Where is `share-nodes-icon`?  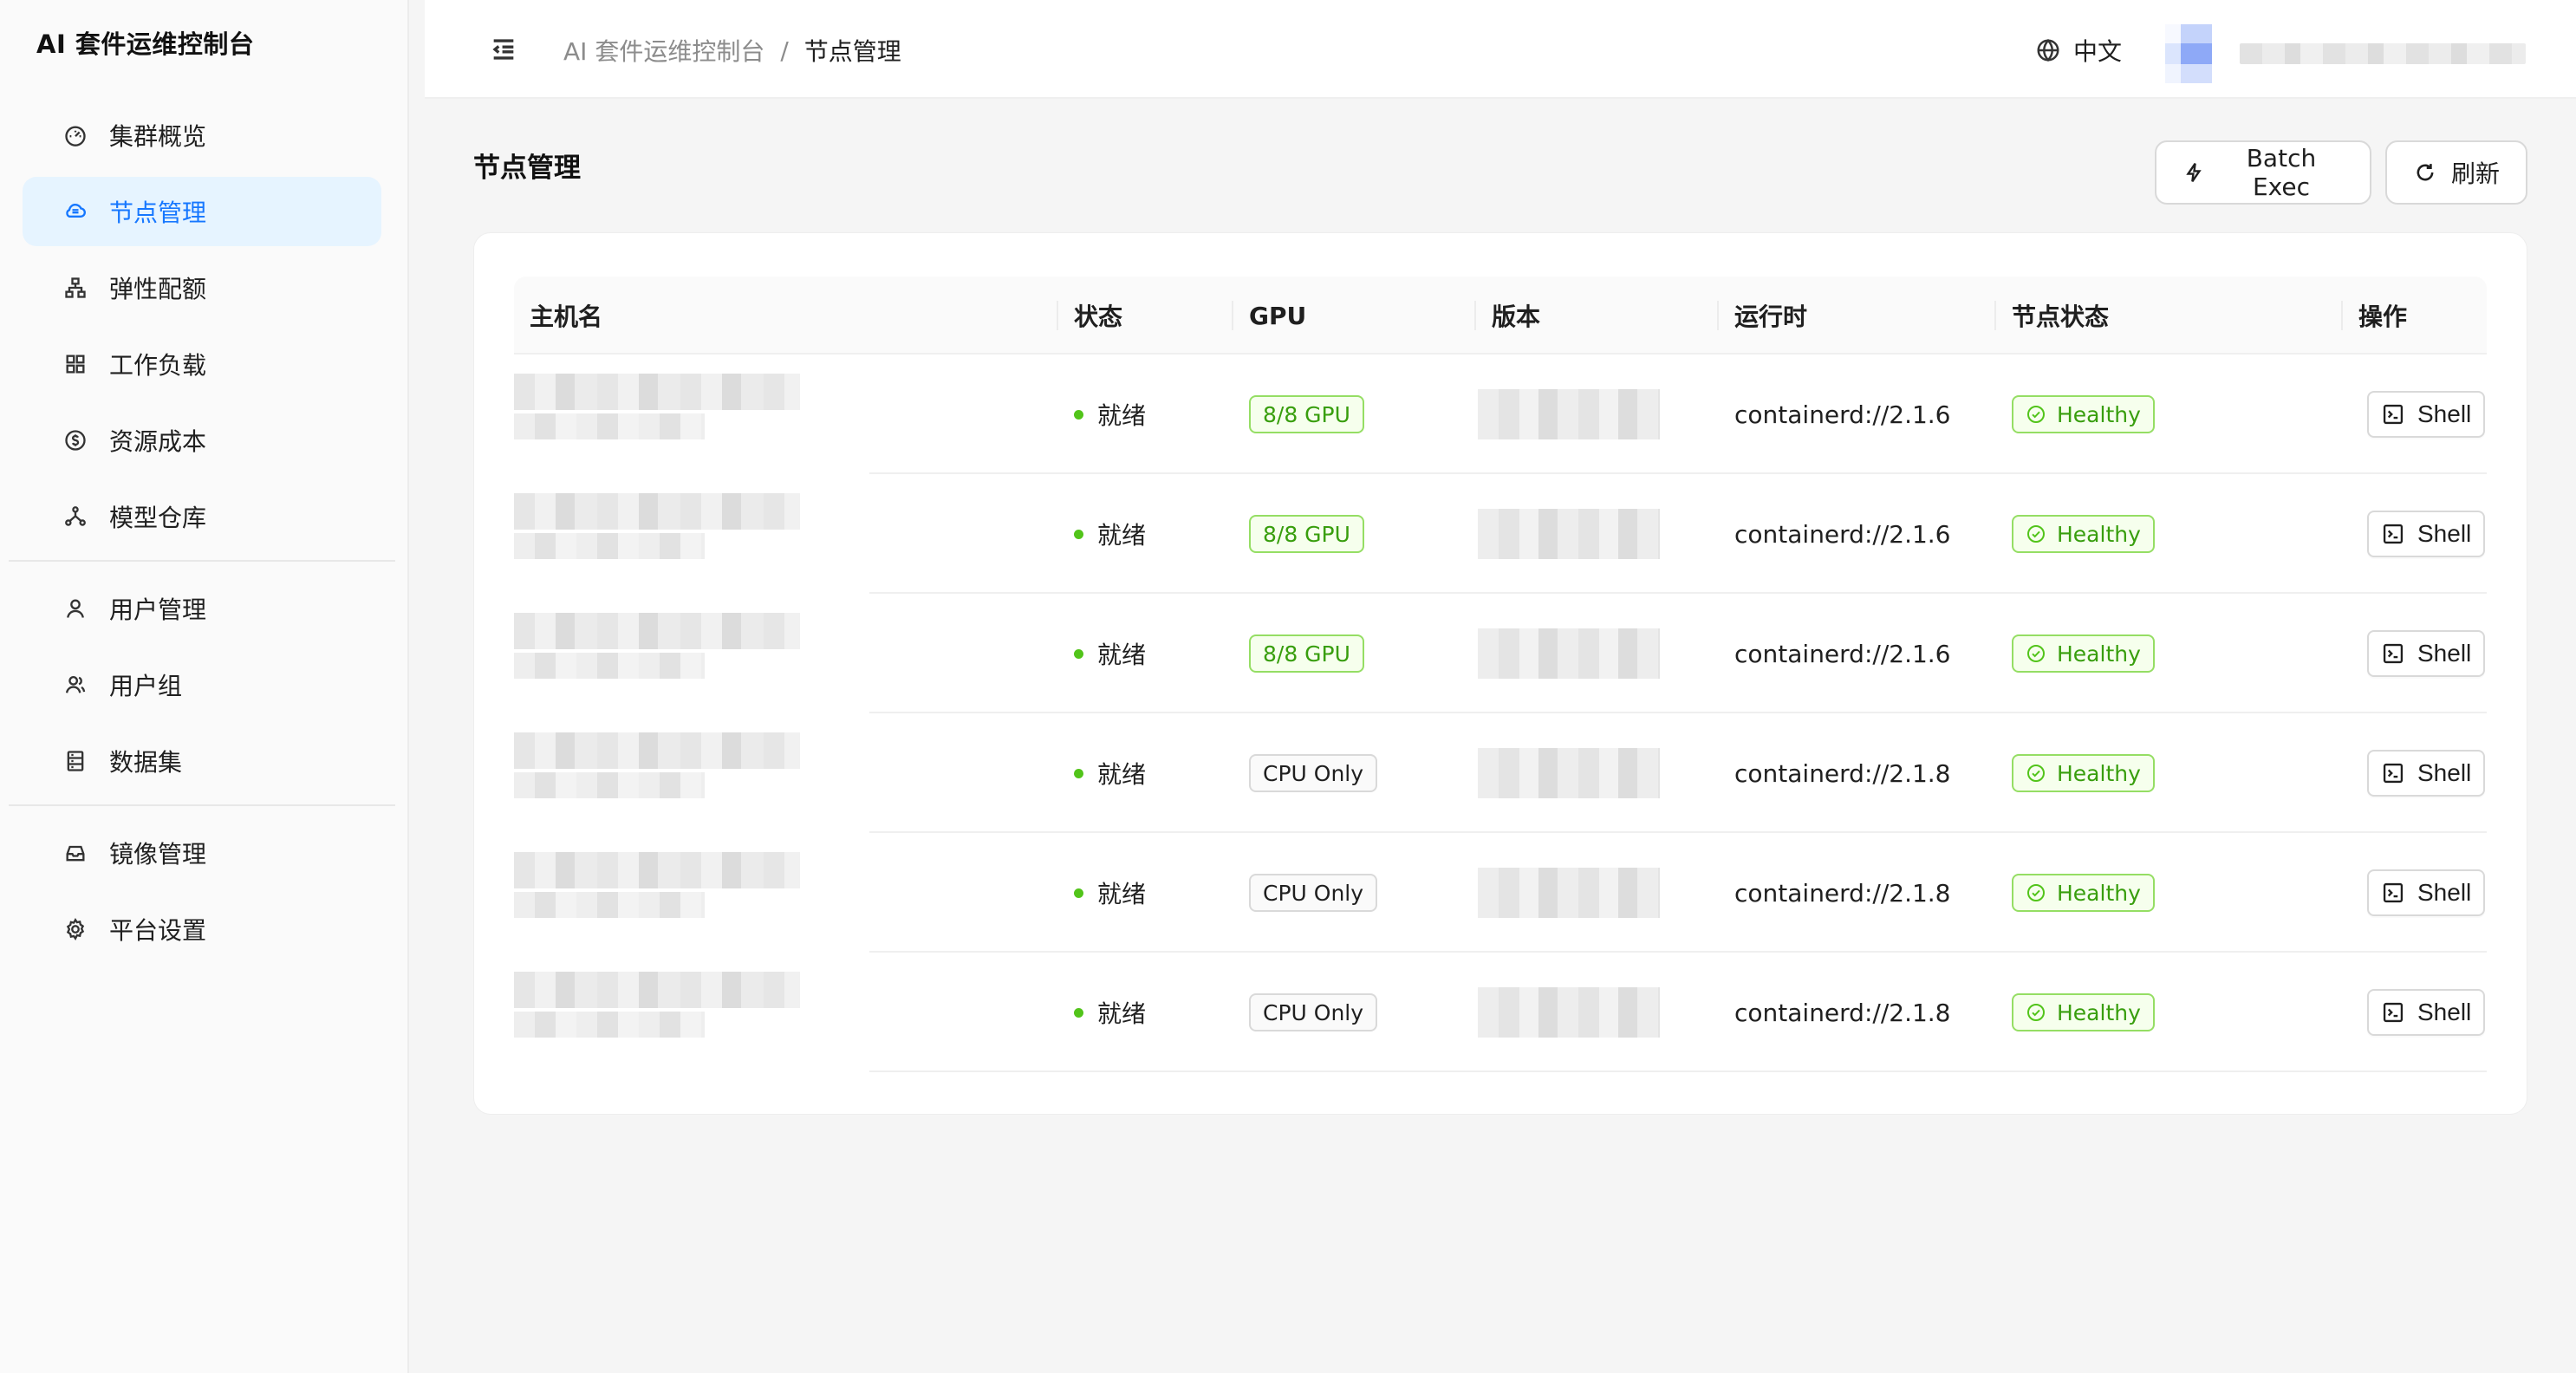
share-nodes-icon is located at coordinates (75, 517).